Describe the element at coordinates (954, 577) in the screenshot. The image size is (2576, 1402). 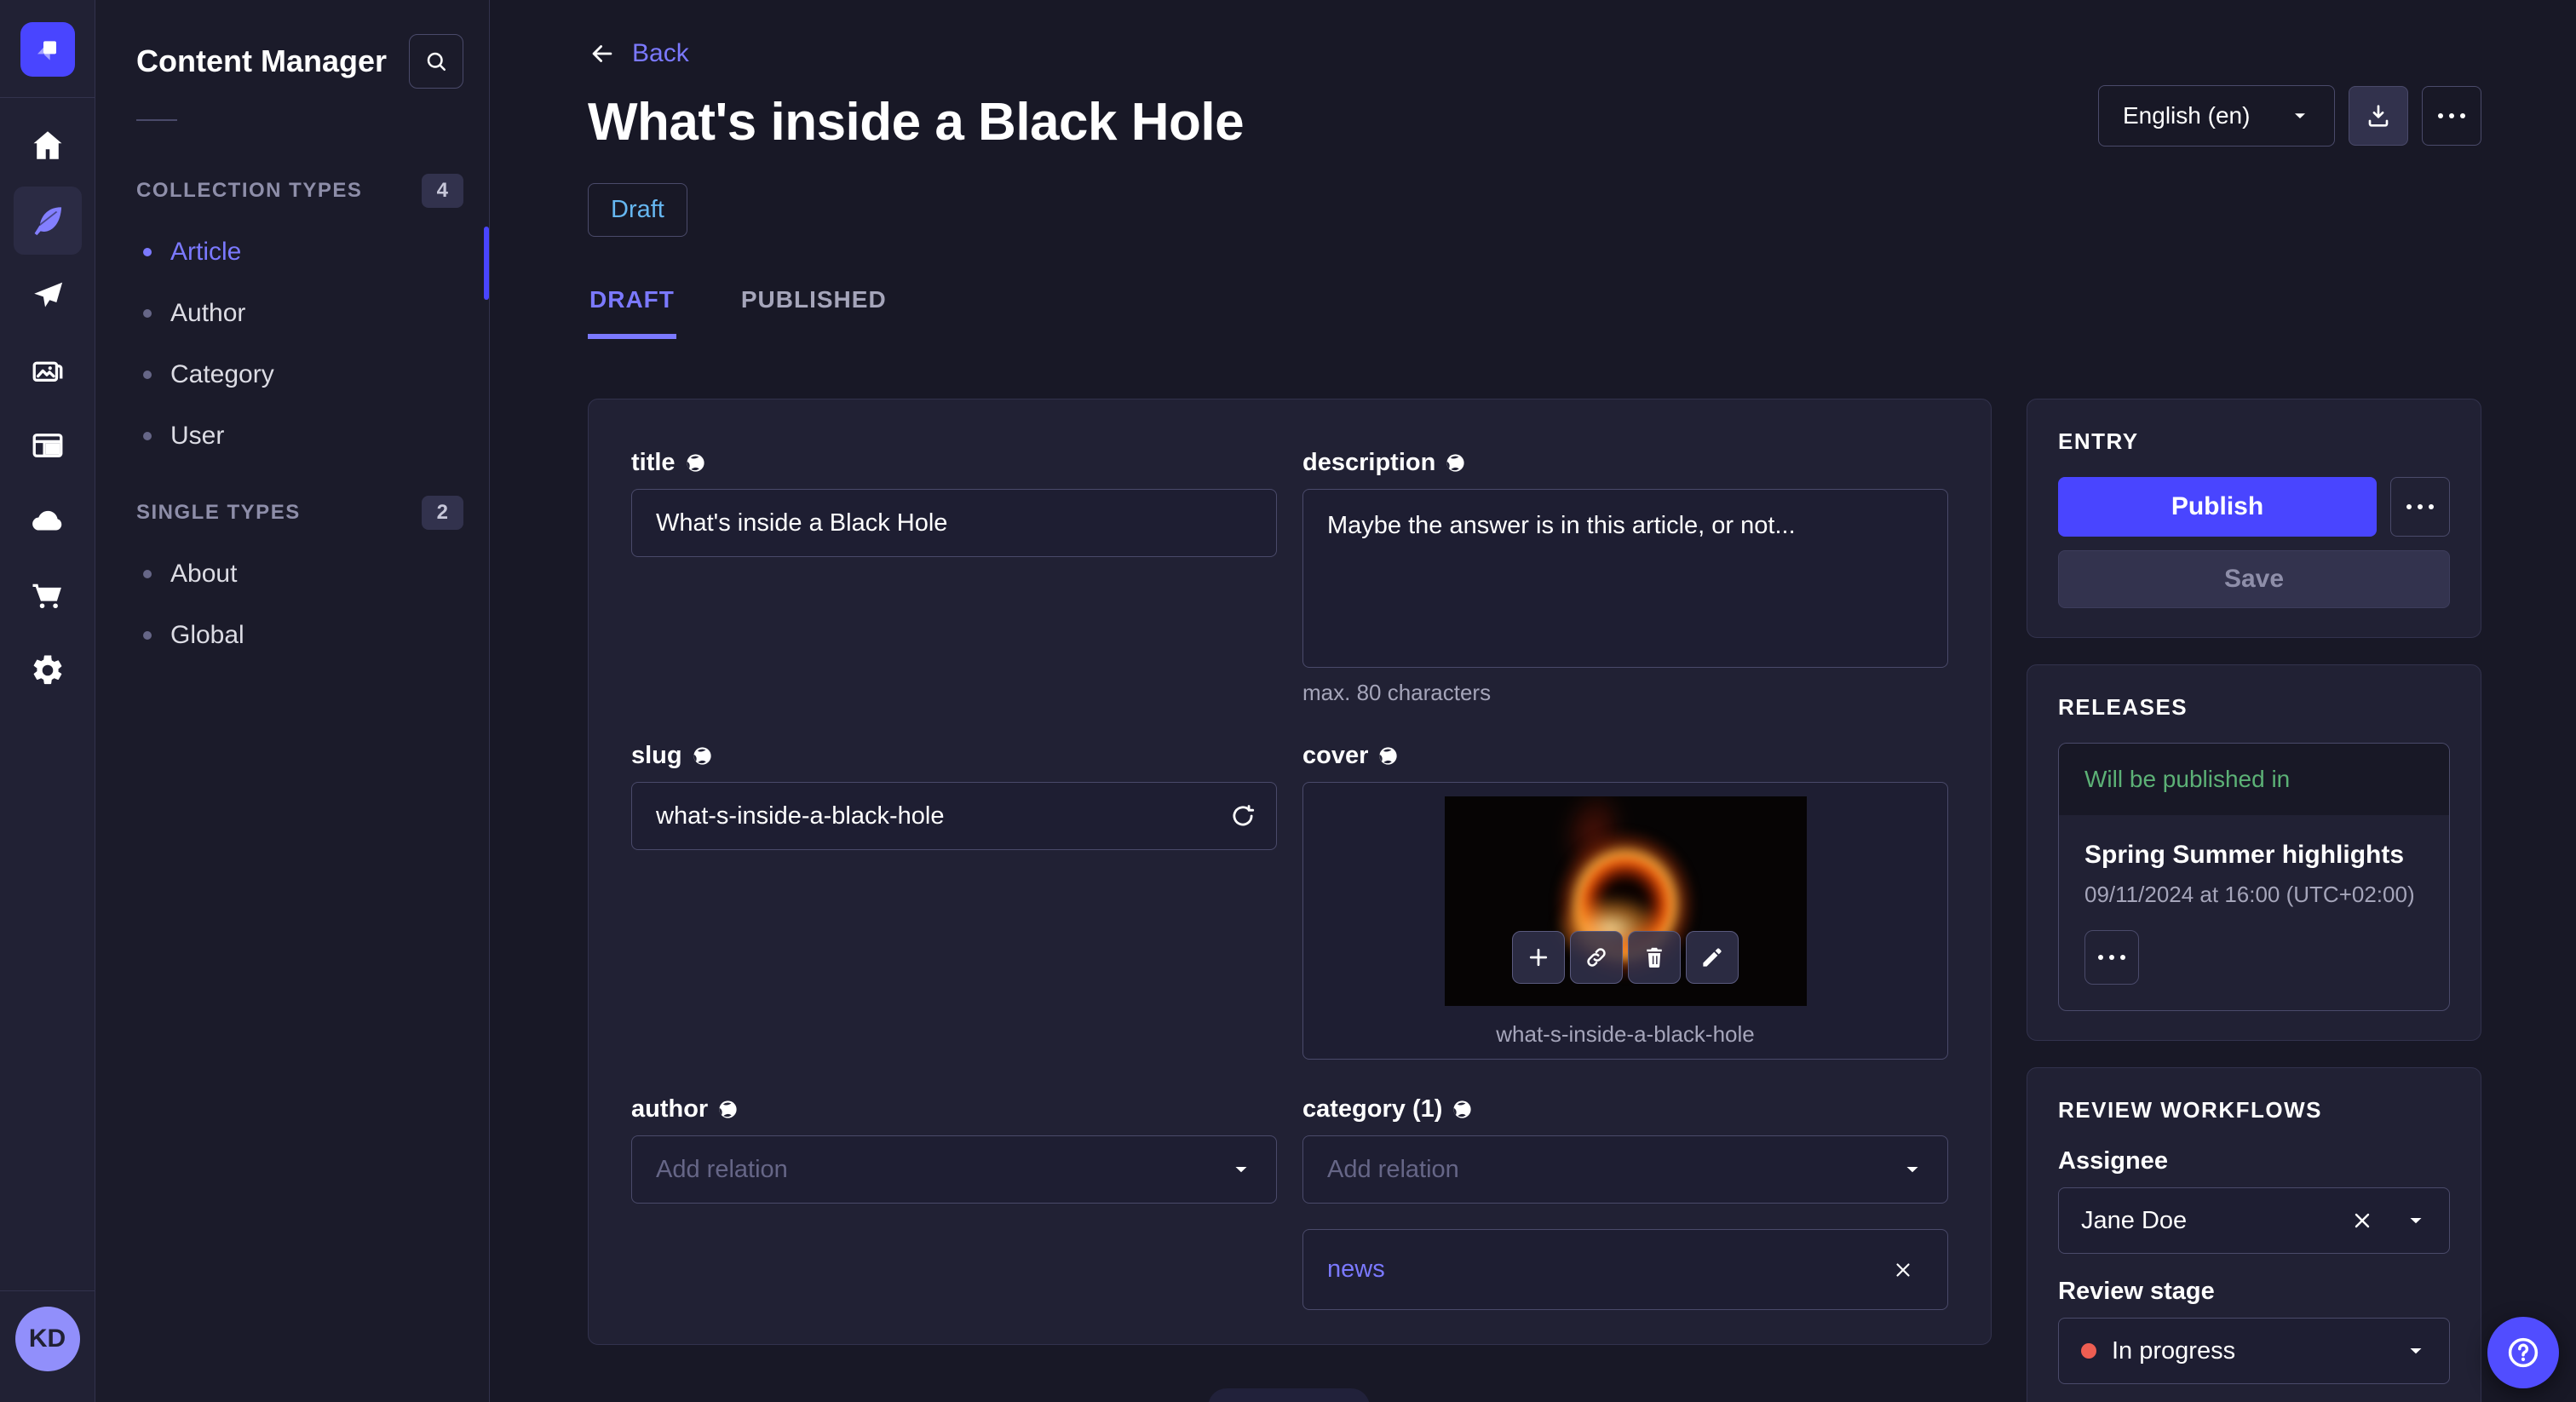
I see `title-field: title` at that location.